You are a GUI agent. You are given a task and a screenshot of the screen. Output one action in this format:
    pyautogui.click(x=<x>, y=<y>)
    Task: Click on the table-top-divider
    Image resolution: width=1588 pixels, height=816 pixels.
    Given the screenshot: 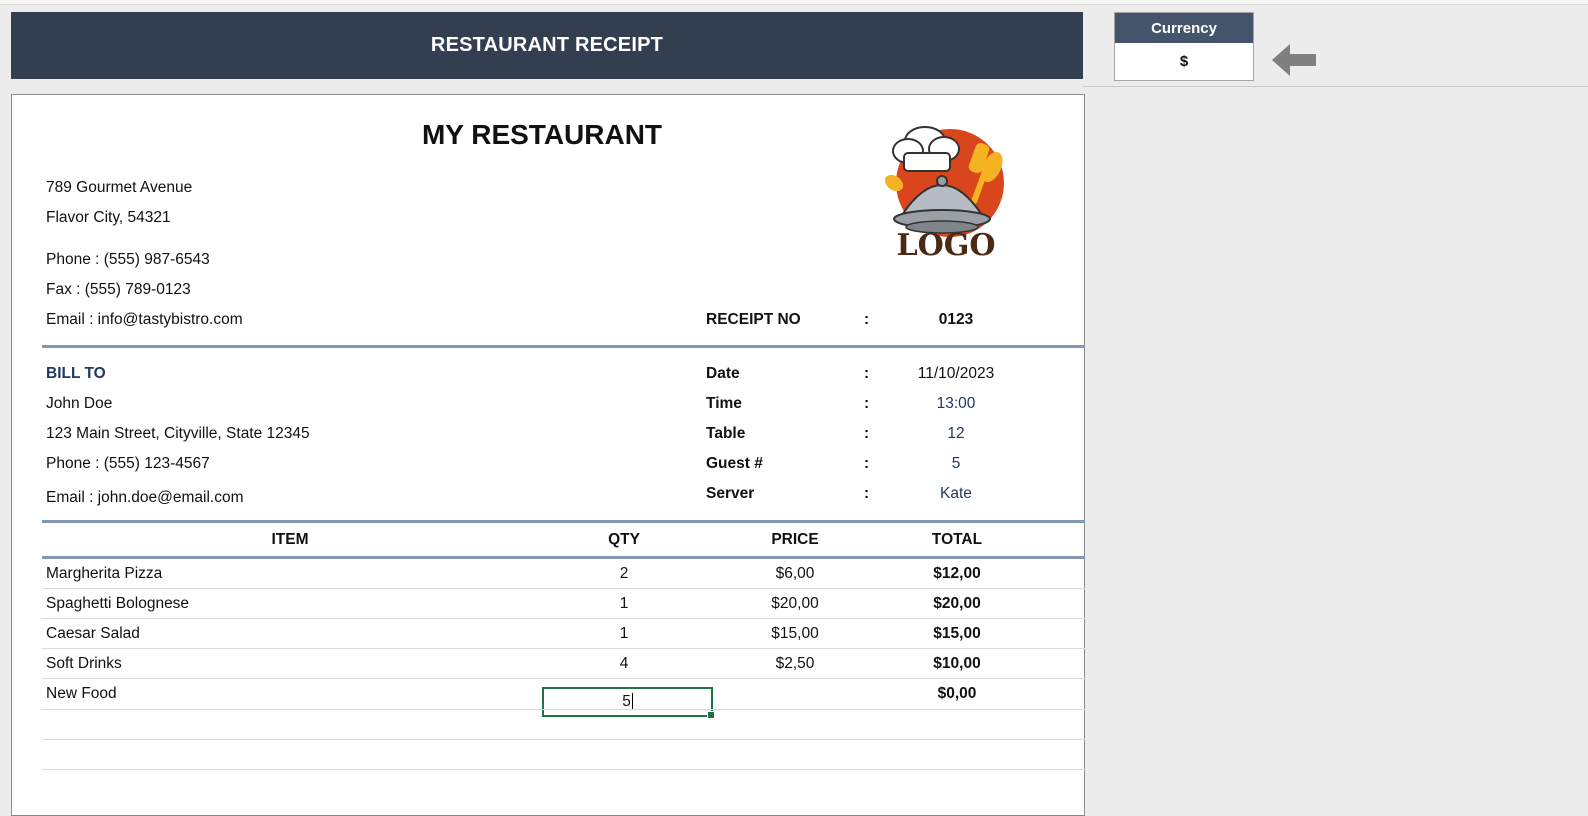 What is the action you would take?
    pyautogui.click(x=563, y=521)
    